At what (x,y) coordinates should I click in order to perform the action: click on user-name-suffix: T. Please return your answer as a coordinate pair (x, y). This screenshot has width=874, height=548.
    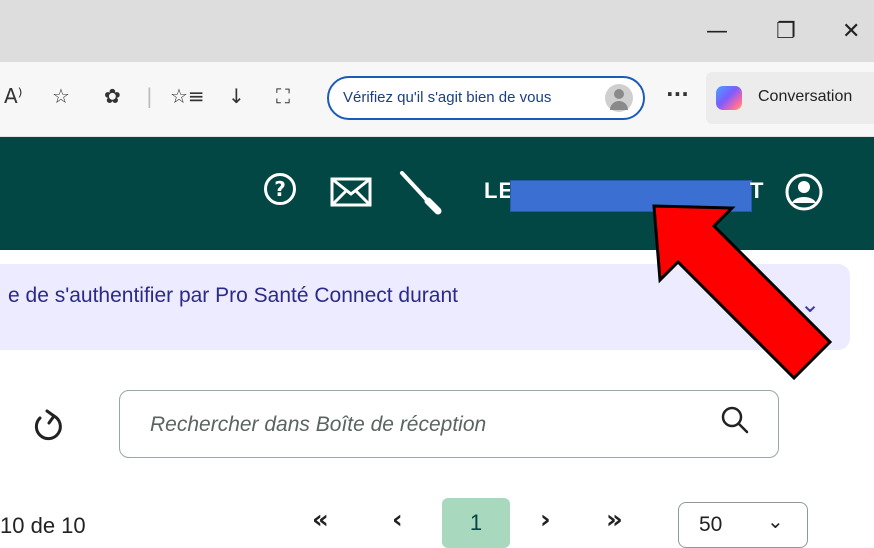
    Looking at the image, I should click on (756, 191).